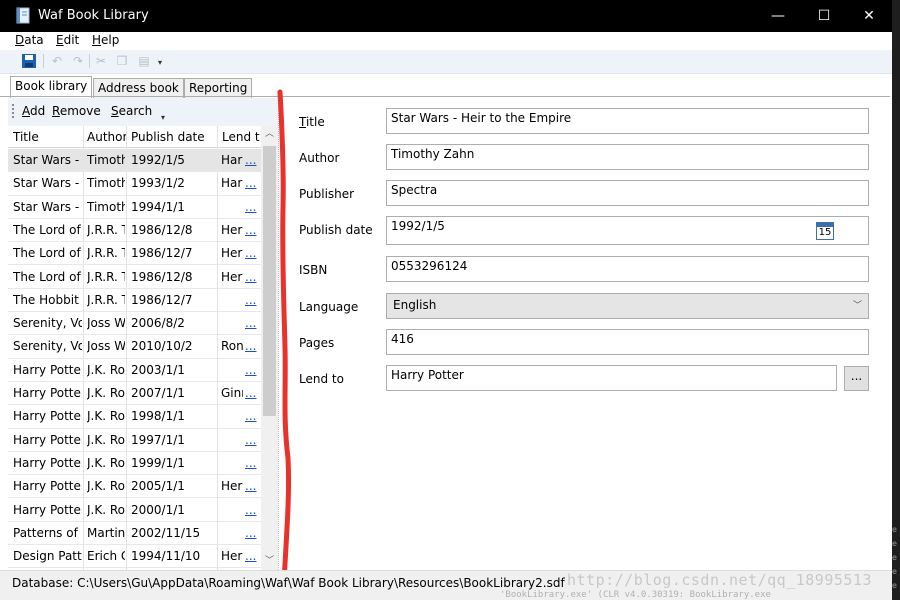 The image size is (900, 600). Describe the element at coordinates (138, 88) in the screenshot. I see `tab-address-book: Address book` at that location.